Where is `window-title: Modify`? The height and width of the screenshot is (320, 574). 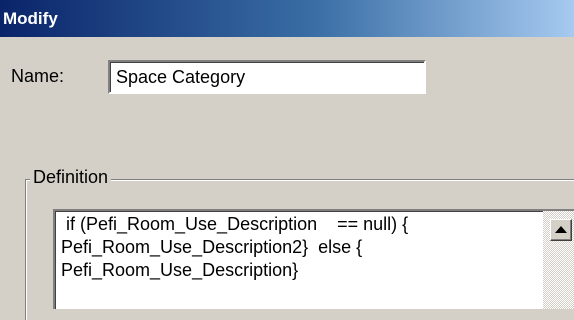 window-title: Modify is located at coordinates (30, 18).